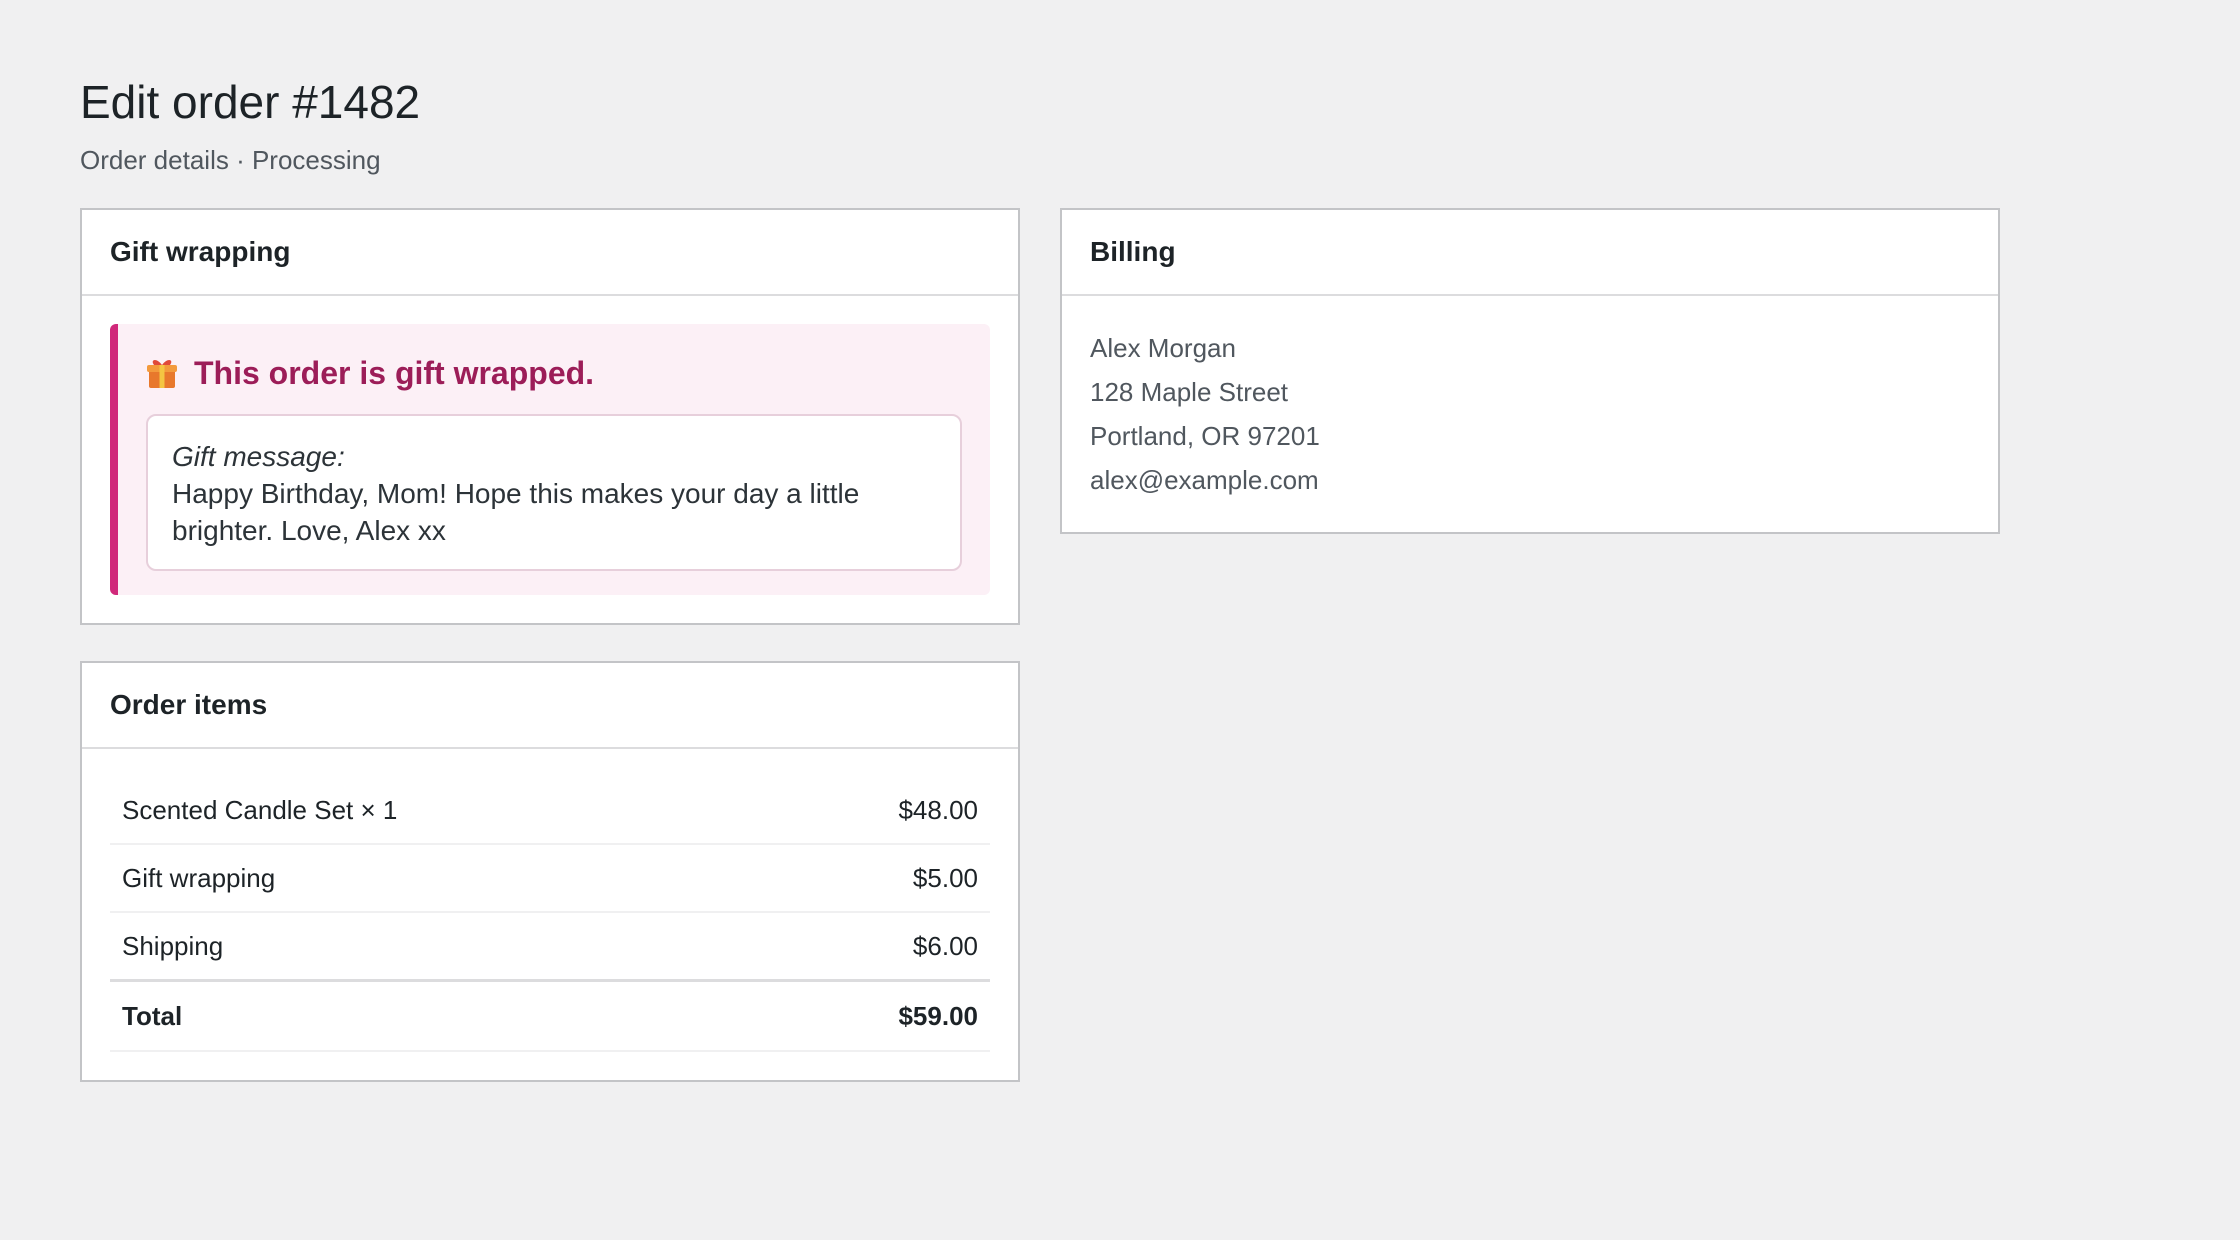  I want to click on total-row: Total $59.00, so click(550, 1015).